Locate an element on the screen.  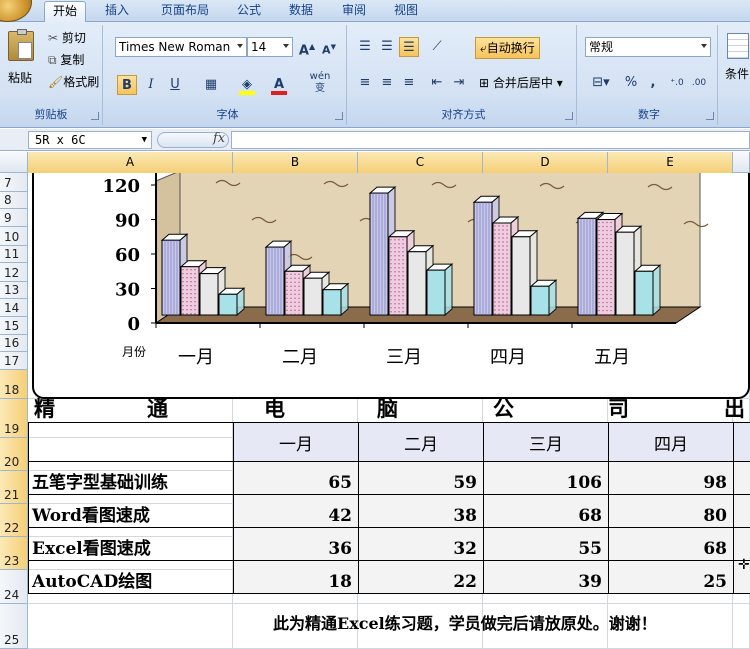
borders-icon: ▦ is located at coordinates (211, 85).